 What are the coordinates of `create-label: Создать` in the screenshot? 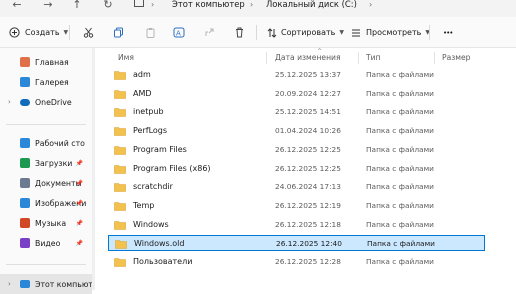 It's located at (42, 32).